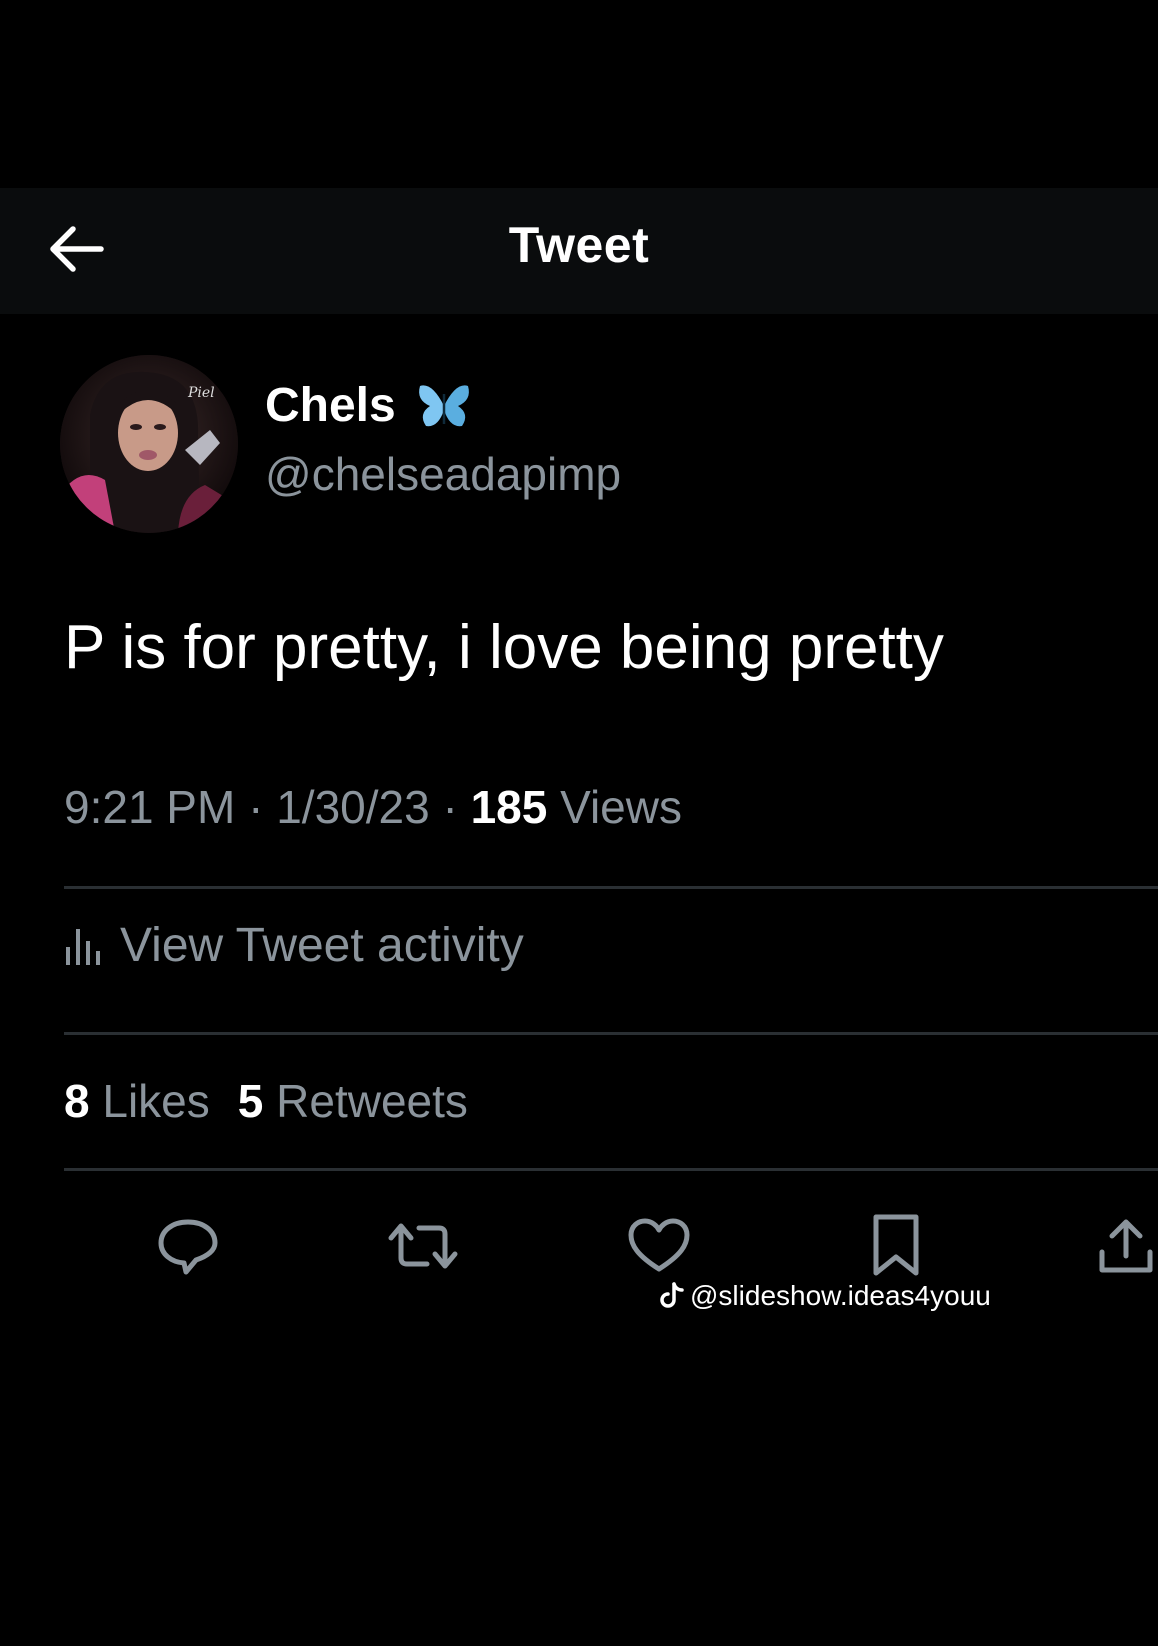  I want to click on bookmark-button, so click(896, 1246).